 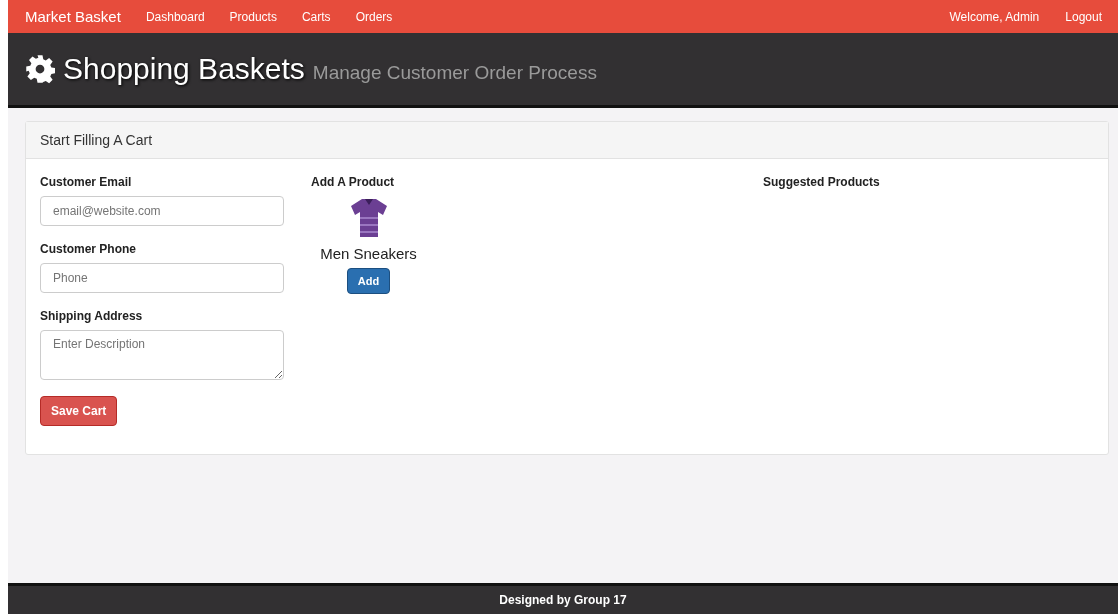 I want to click on page-subtitle: Manage Customer Order Process, so click(x=454, y=73).